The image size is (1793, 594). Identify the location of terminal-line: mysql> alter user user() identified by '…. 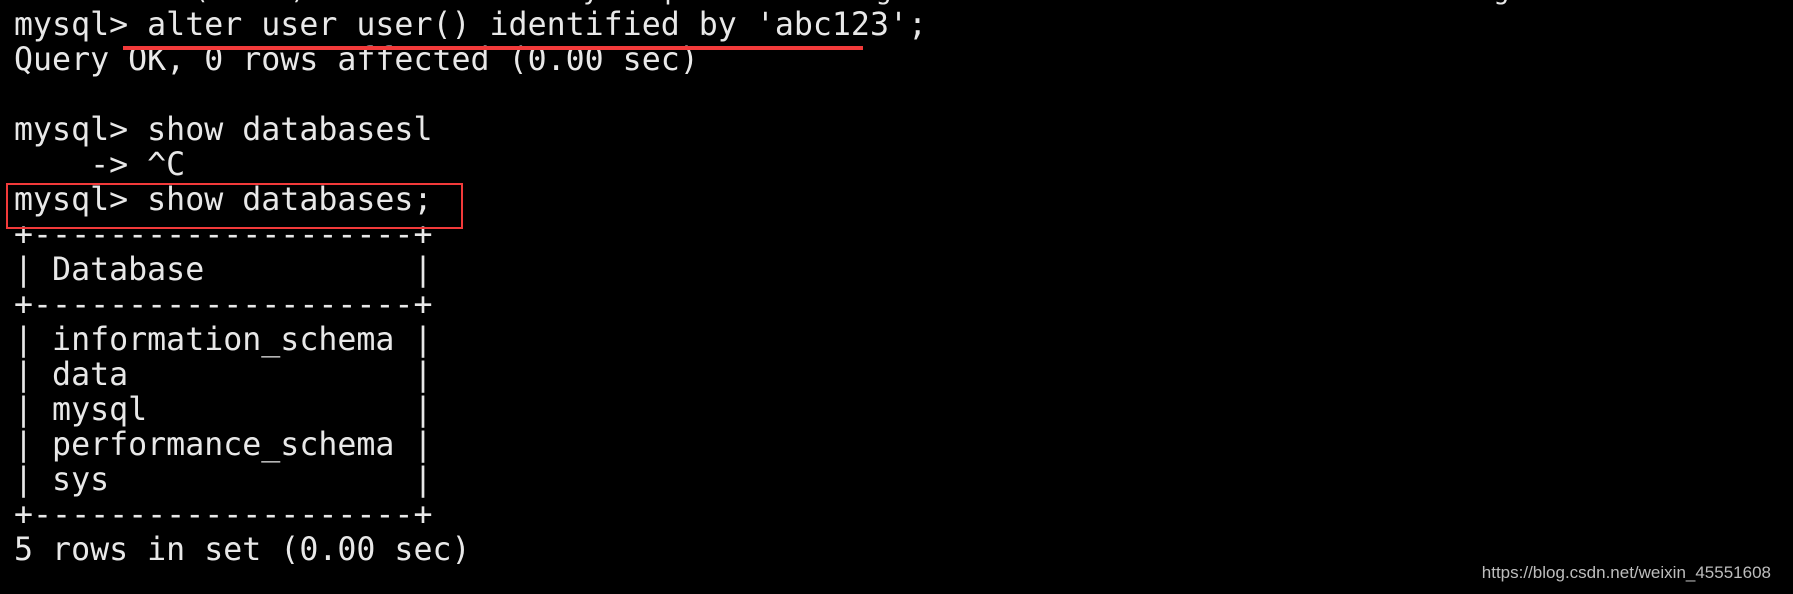
(471, 25).